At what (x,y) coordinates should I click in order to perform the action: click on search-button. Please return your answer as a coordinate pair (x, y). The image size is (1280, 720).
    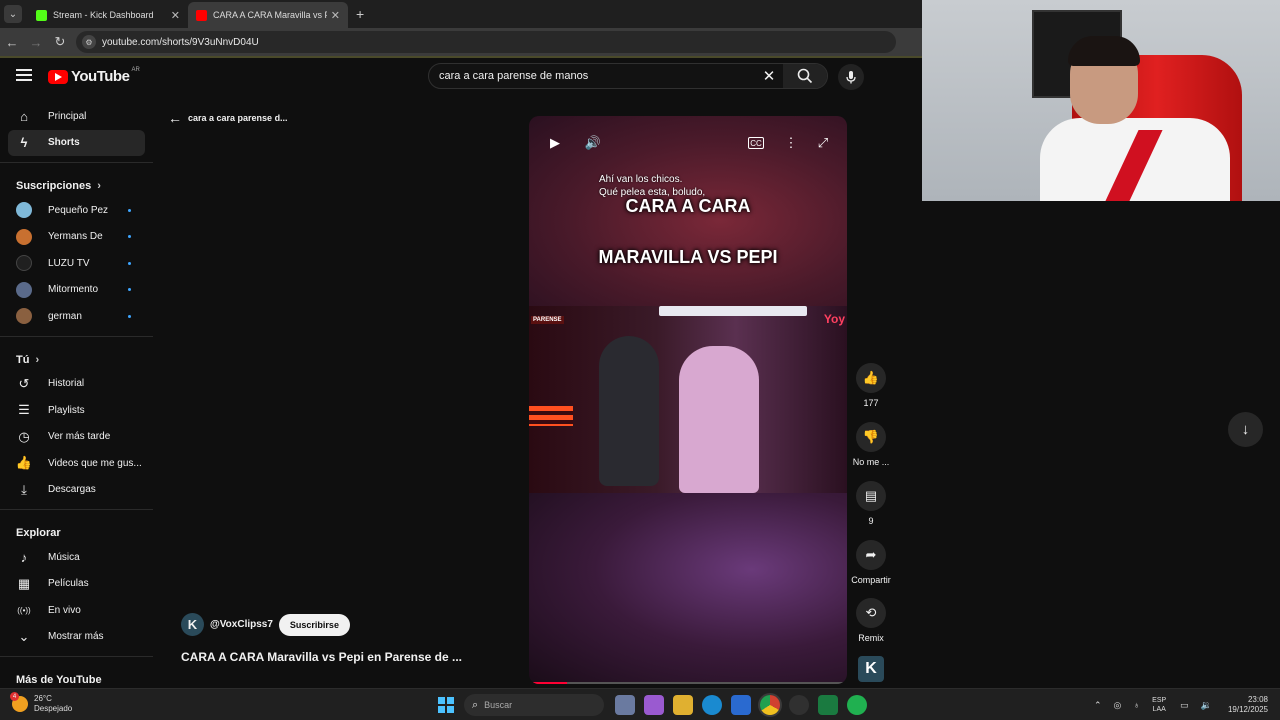
    Looking at the image, I should click on (805, 76).